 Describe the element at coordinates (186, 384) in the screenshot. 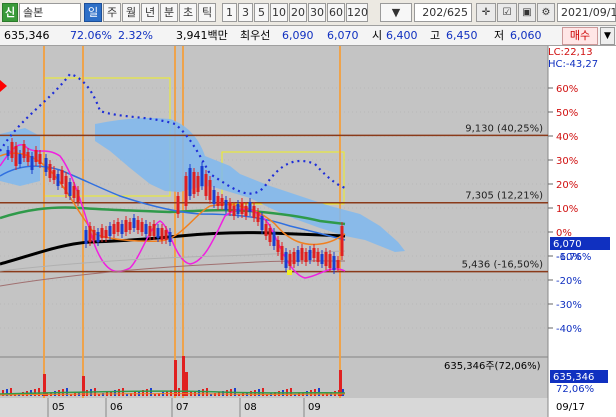

I see `volume-spike` at that location.